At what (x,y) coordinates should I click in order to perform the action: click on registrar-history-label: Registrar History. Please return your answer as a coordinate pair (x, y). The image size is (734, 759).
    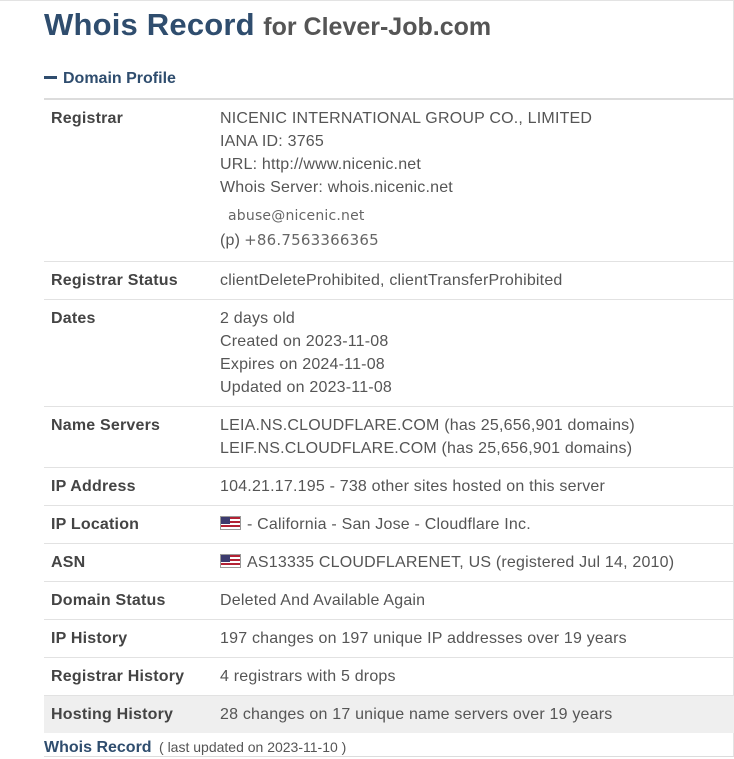
    Looking at the image, I should click on (132, 676).